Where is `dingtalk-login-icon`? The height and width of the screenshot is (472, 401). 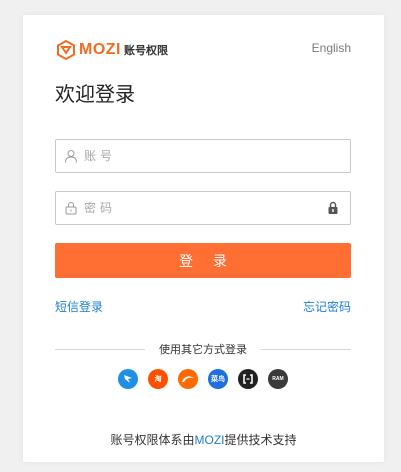 dingtalk-login-icon is located at coordinates (128, 379).